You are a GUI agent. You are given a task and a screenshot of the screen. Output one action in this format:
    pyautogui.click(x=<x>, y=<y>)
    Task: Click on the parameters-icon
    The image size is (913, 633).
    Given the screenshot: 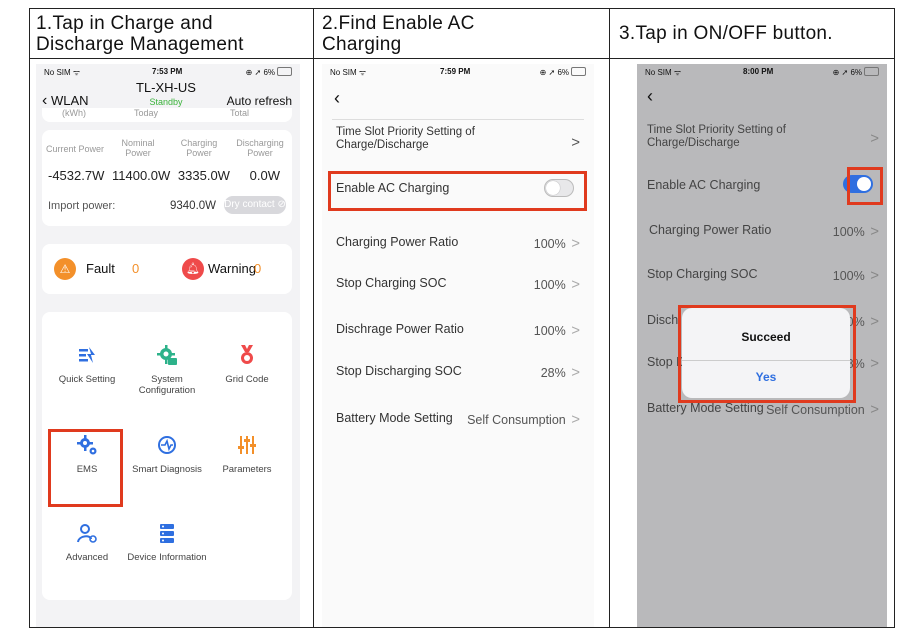 What is the action you would take?
    pyautogui.click(x=247, y=445)
    